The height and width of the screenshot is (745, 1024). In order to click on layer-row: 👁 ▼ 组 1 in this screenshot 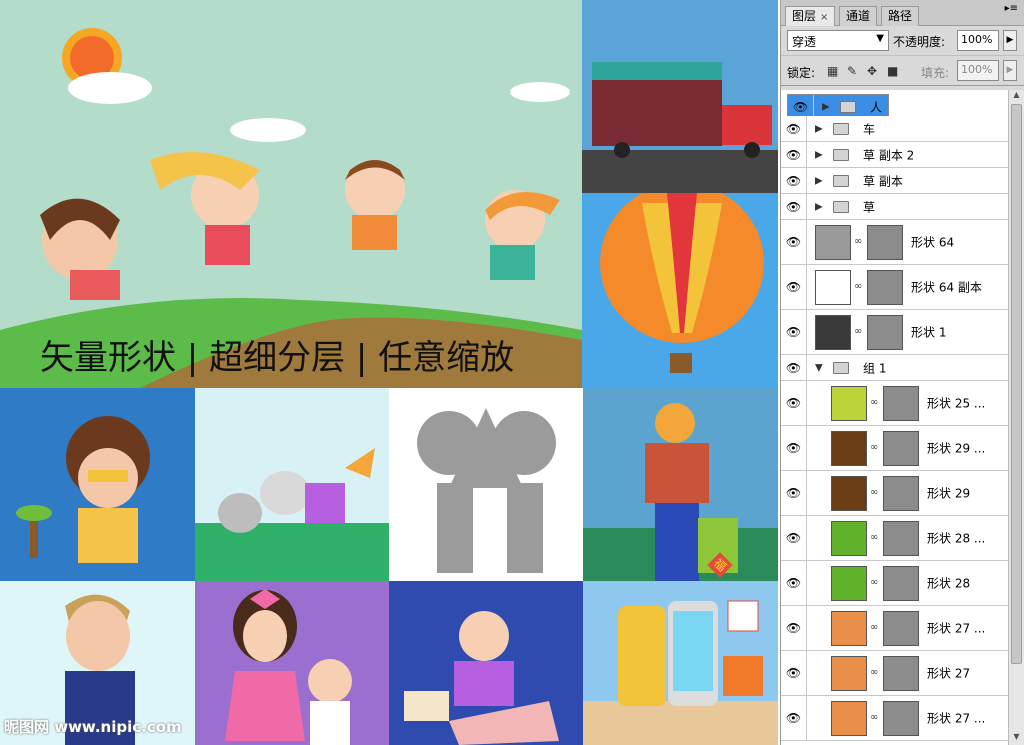, I will do `click(895, 368)`.